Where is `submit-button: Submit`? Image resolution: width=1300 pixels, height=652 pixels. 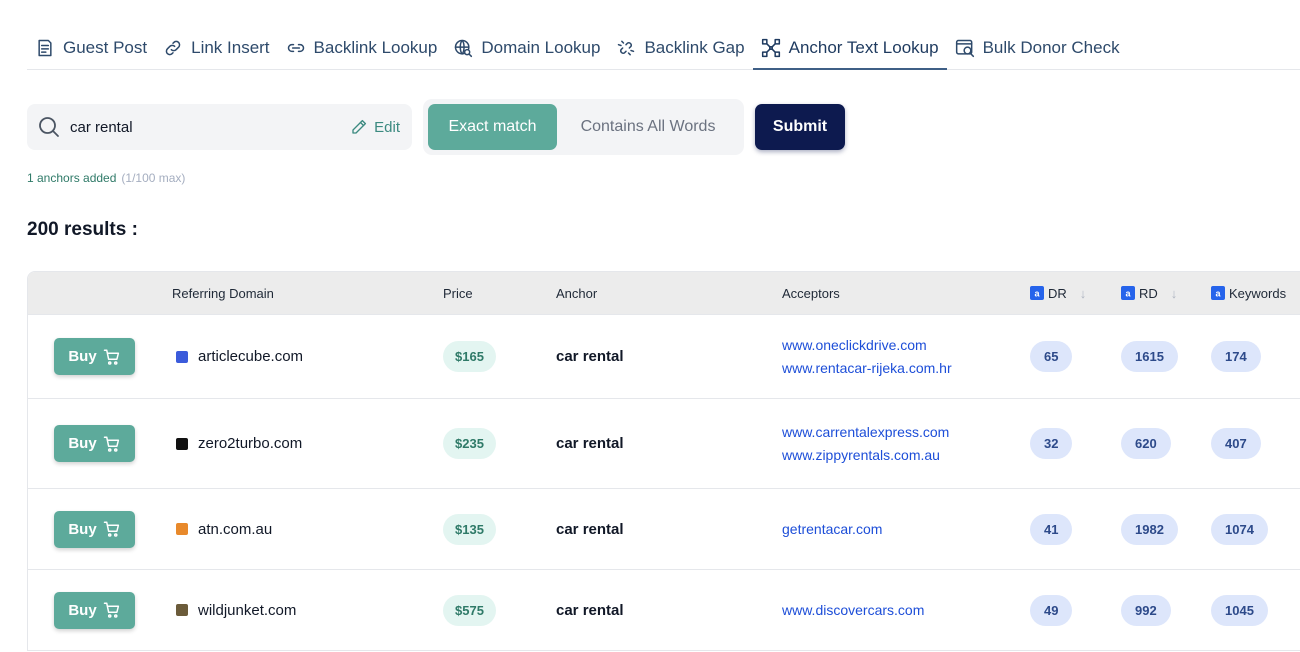
submit-button: Submit is located at coordinates (800, 127).